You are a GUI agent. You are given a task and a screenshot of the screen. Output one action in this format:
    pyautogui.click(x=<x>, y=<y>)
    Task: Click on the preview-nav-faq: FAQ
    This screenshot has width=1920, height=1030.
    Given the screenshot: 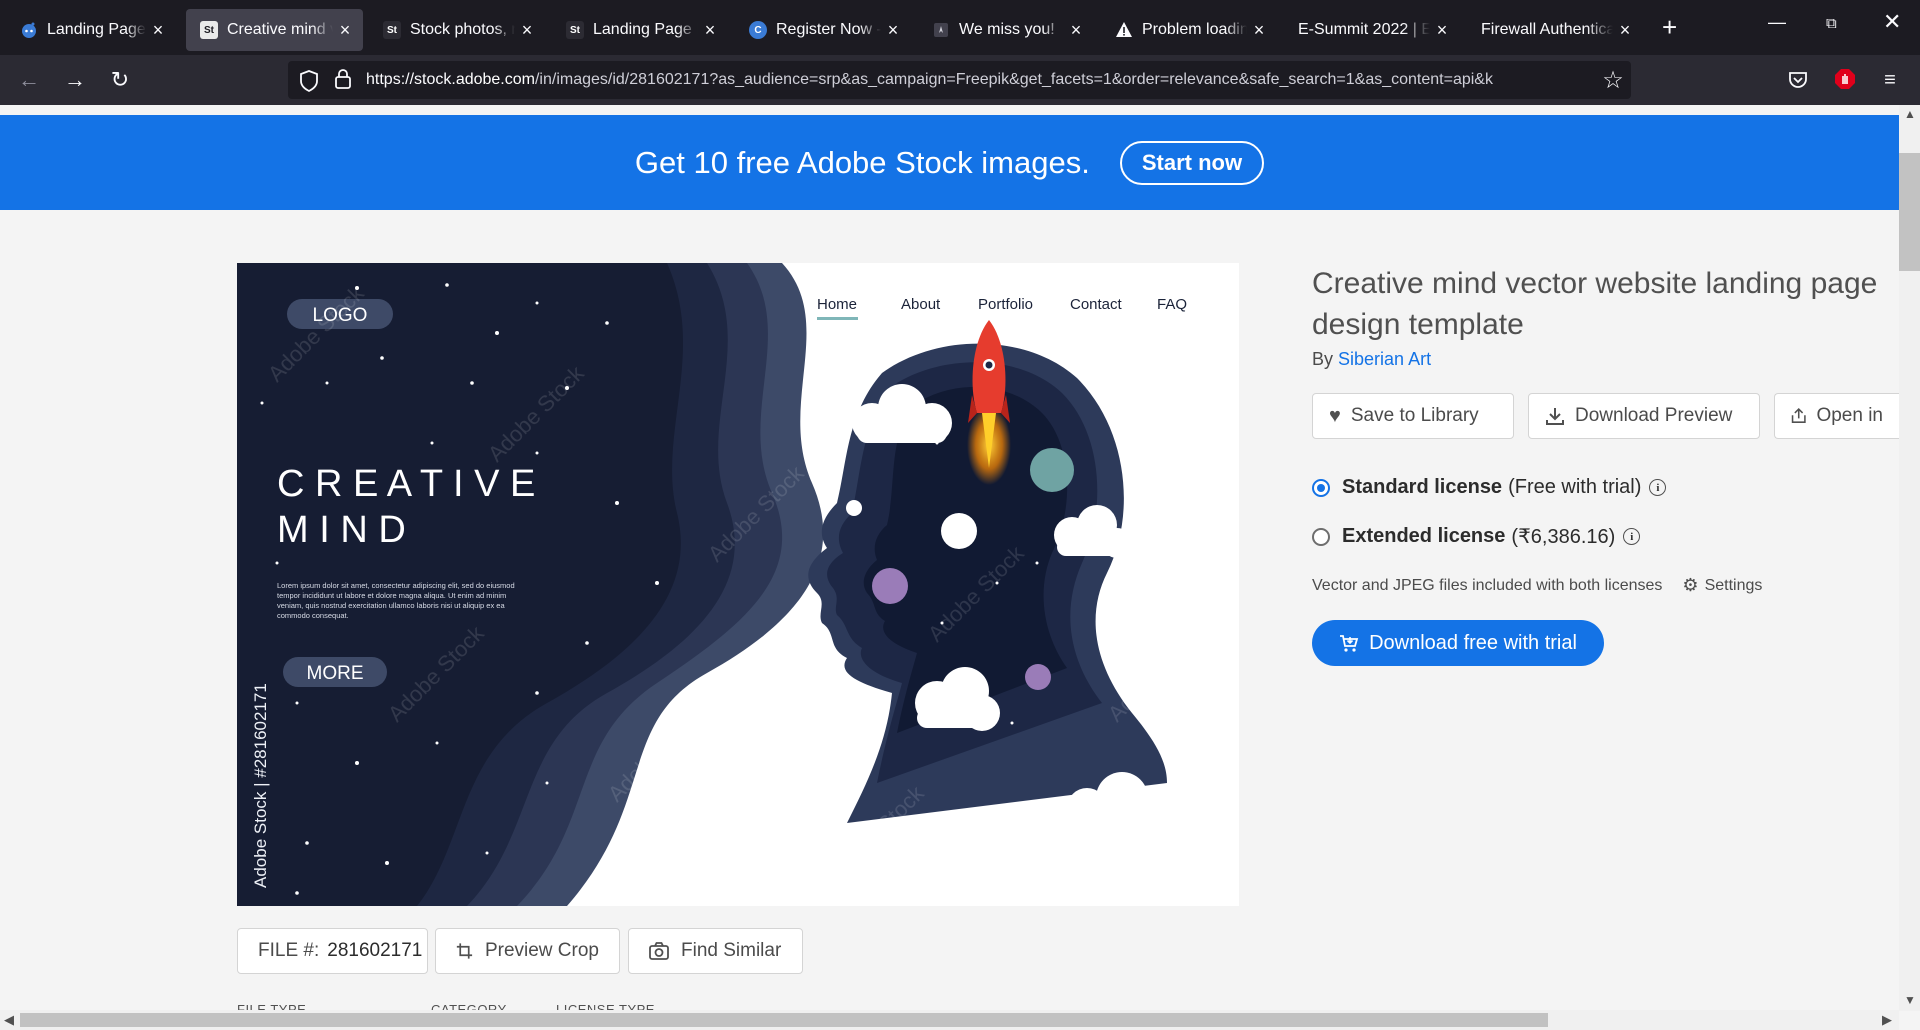 What is the action you would take?
    pyautogui.click(x=1172, y=304)
    